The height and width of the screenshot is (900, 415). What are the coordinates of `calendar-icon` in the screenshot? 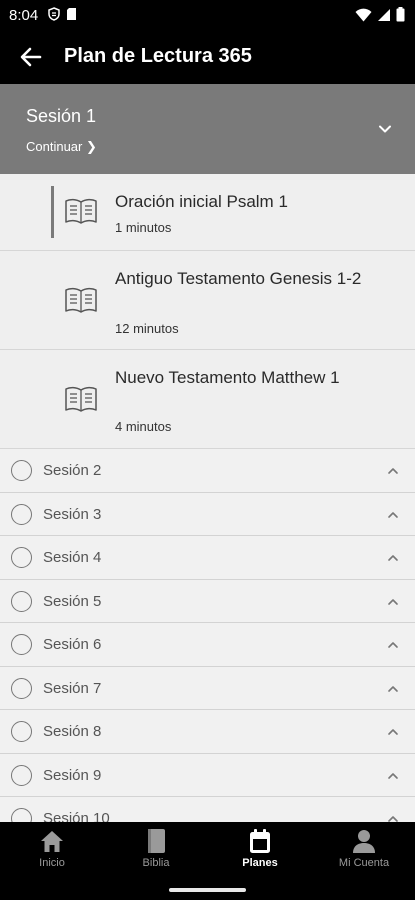 It's located at (260, 841).